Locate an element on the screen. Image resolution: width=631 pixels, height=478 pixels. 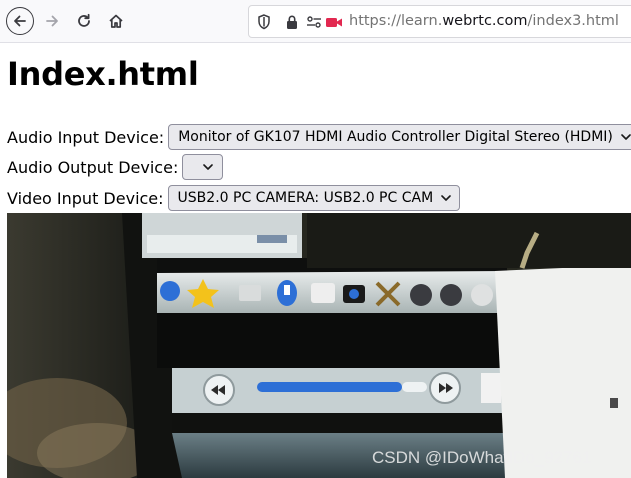
audio-output-select is located at coordinates (203, 167).